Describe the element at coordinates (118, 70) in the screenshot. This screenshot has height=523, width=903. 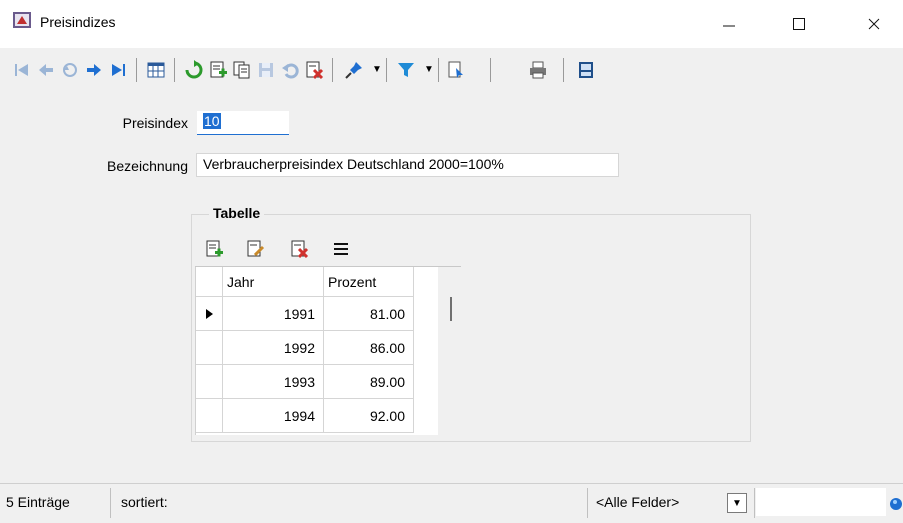
I see `last-record-icon` at that location.